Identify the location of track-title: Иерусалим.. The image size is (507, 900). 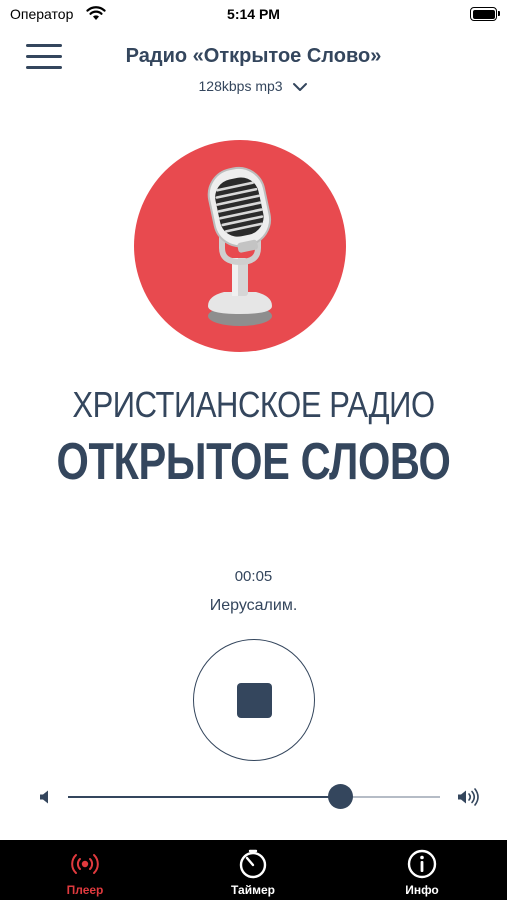
(253, 605).